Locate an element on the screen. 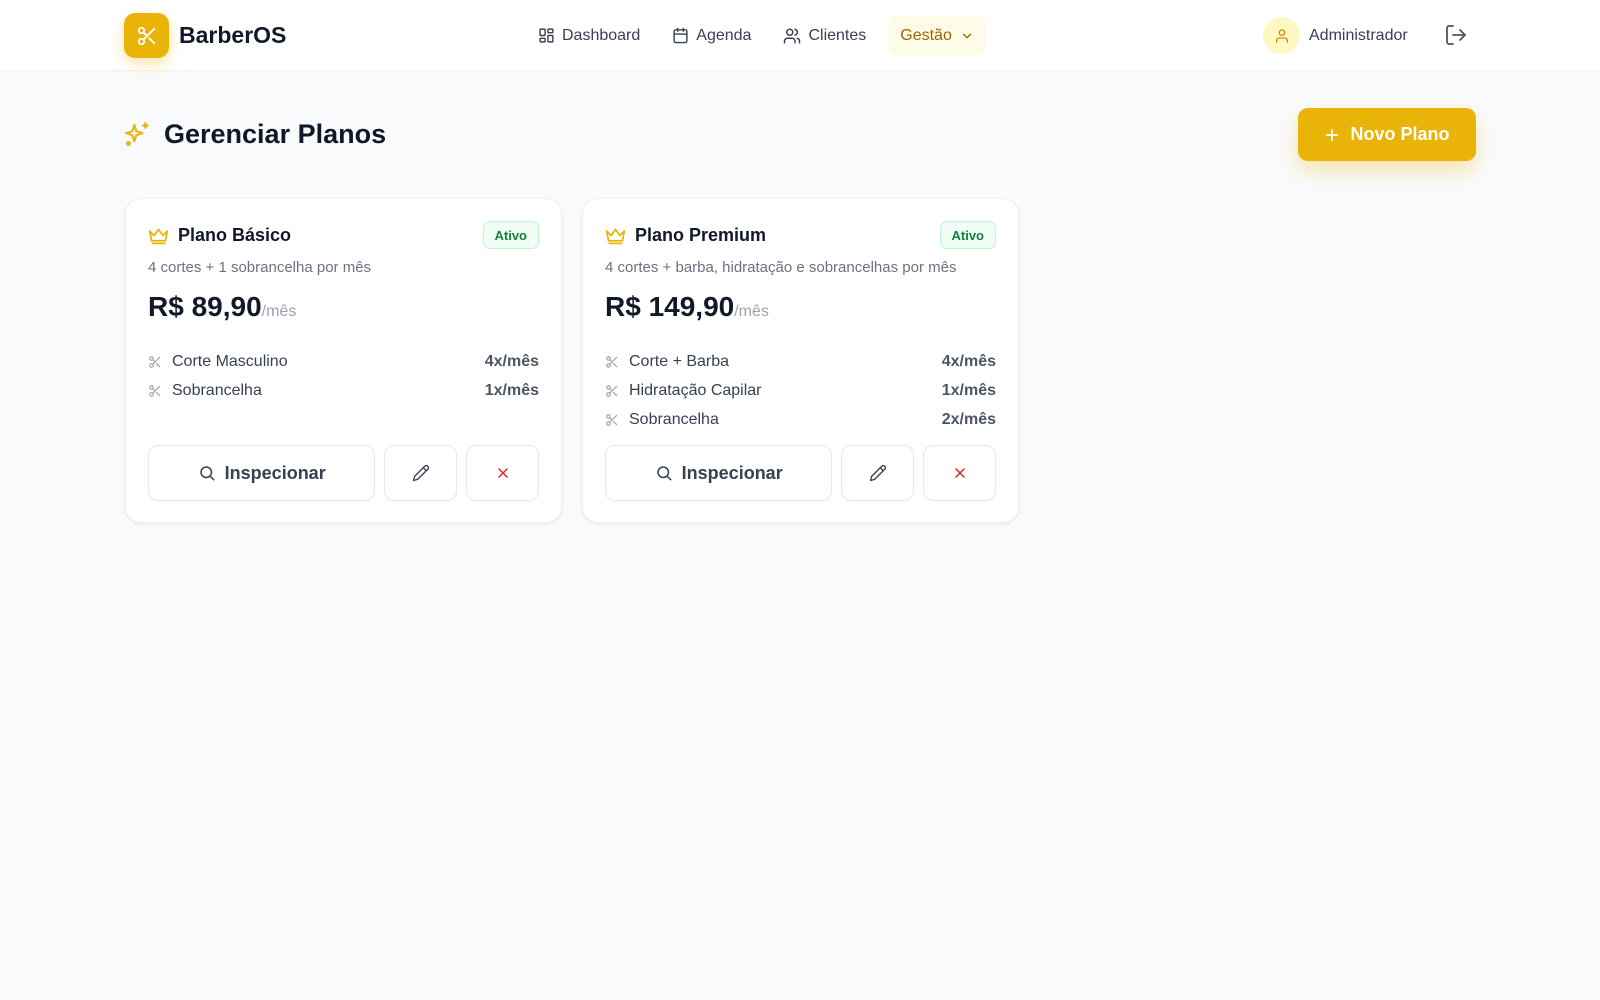  list-item: Sobrancelha 2x/mês is located at coordinates (800, 419).